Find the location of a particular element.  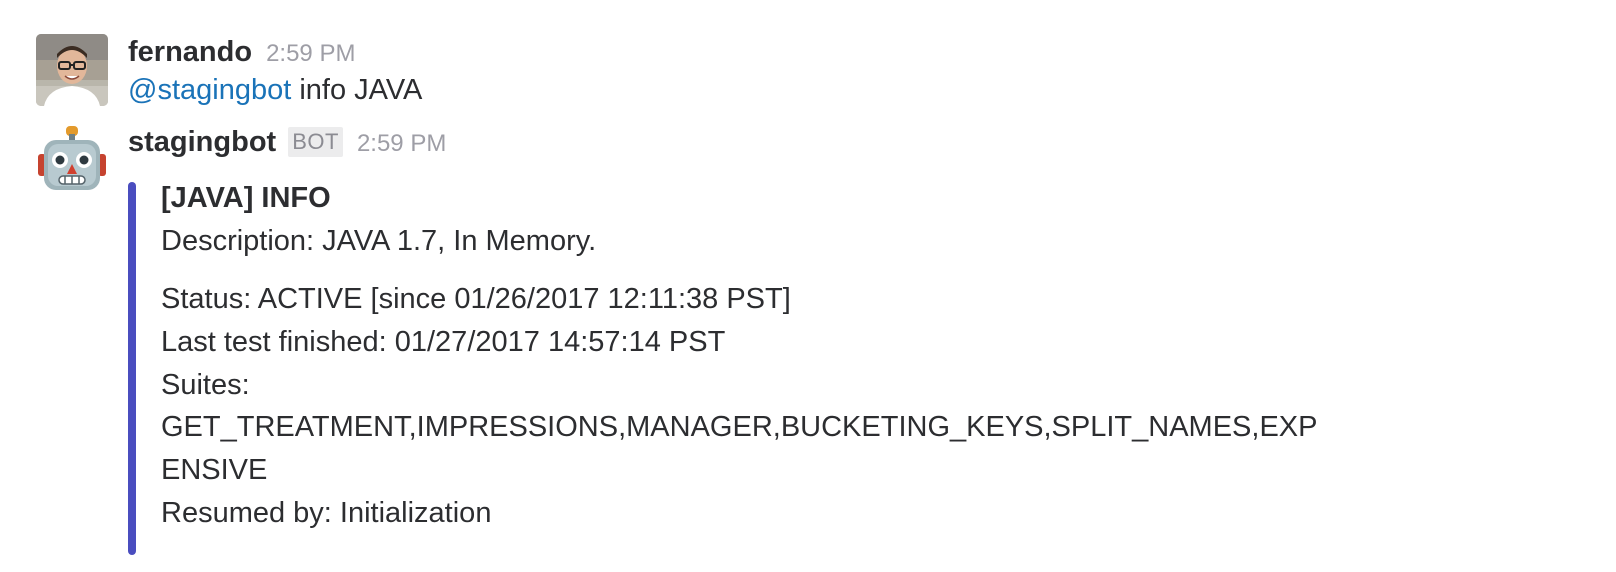

attachment-line-suites-value-cont: ENSIVE is located at coordinates (214, 470).